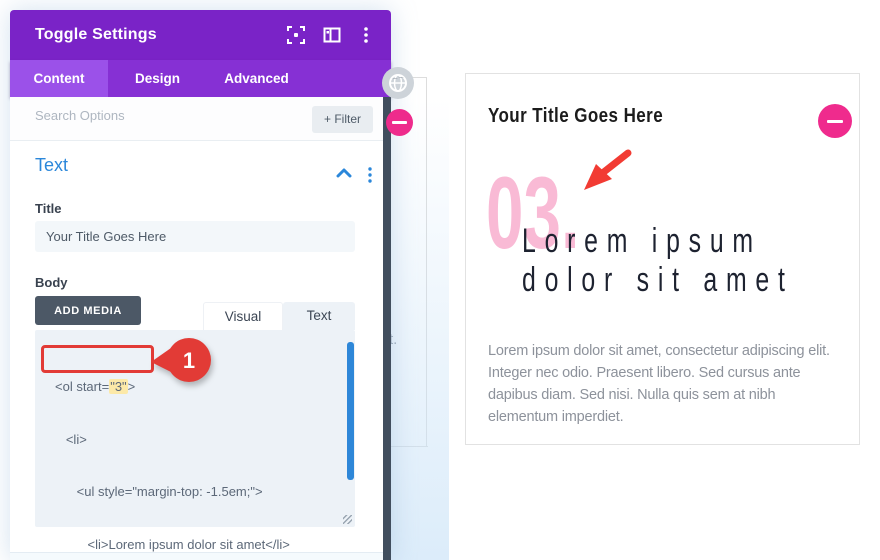  Describe the element at coordinates (88, 310) in the screenshot. I see `add-media-button: ADD MEDIA` at that location.